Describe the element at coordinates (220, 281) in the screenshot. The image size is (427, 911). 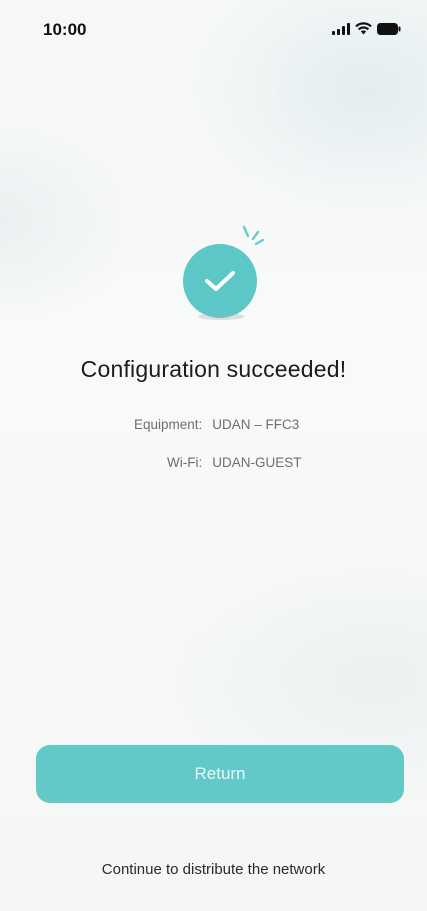
I see `check-circle-icon` at that location.